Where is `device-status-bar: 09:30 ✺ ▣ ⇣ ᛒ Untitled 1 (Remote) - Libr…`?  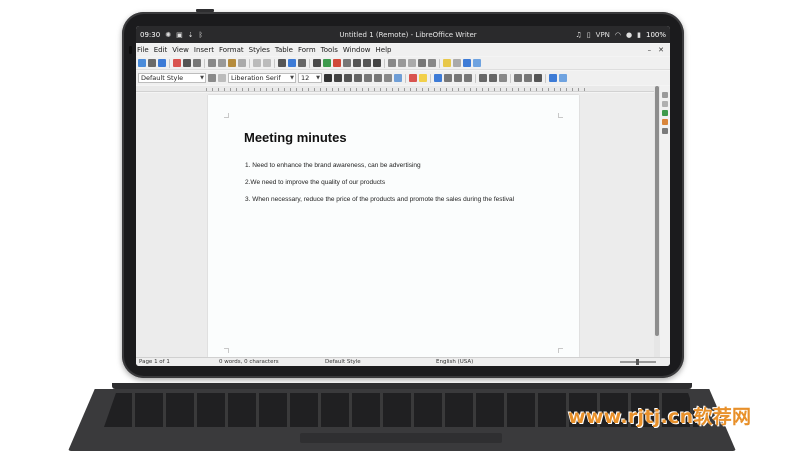
device-status-bar: 09:30 ✺ ▣ ⇣ ᛒ Untitled 1 (Remote) - Libr… is located at coordinates (403, 34).